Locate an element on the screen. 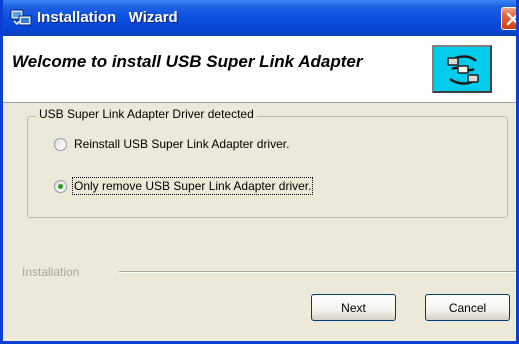 This screenshot has width=519, height=344. group-label: USB Super Link Adapter Driver detected is located at coordinates (146, 114).